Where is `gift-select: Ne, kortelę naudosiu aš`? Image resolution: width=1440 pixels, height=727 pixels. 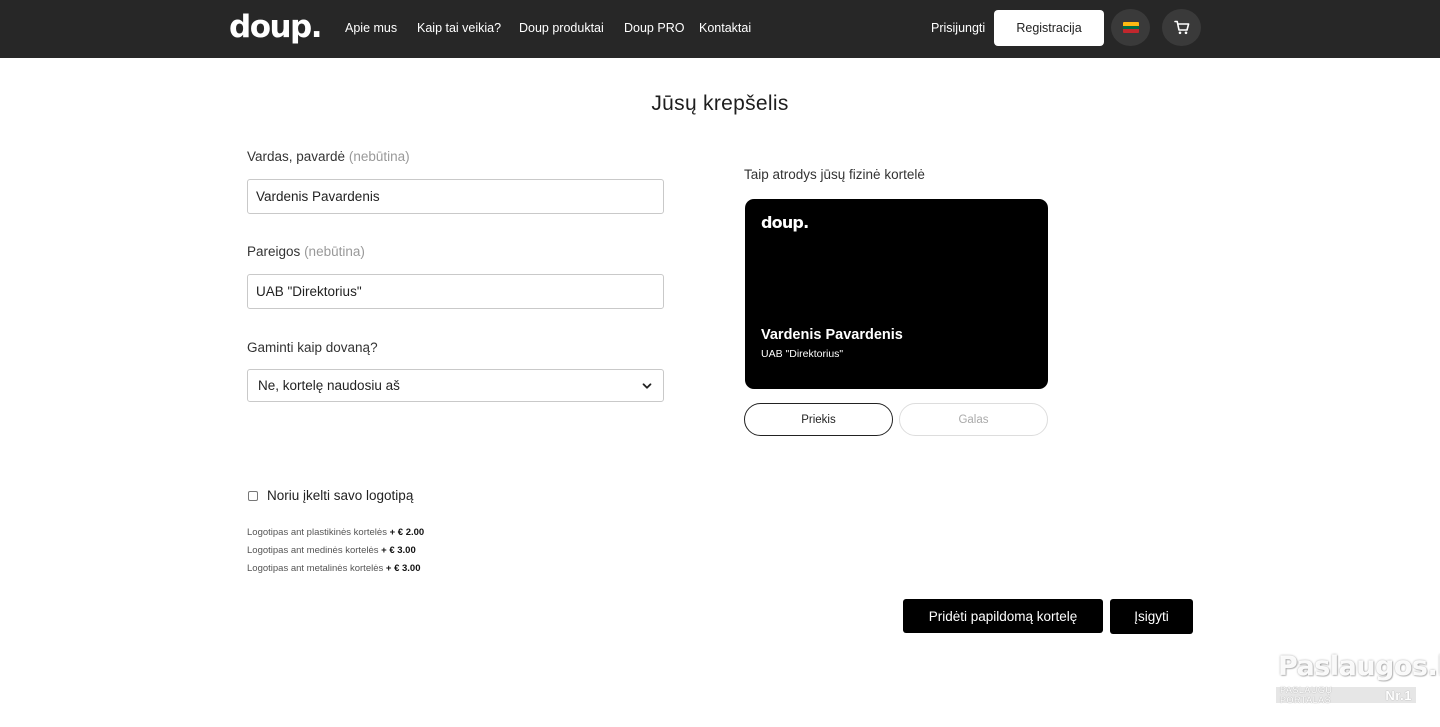 gift-select: Ne, kortelę naudosiu aš is located at coordinates (455, 385).